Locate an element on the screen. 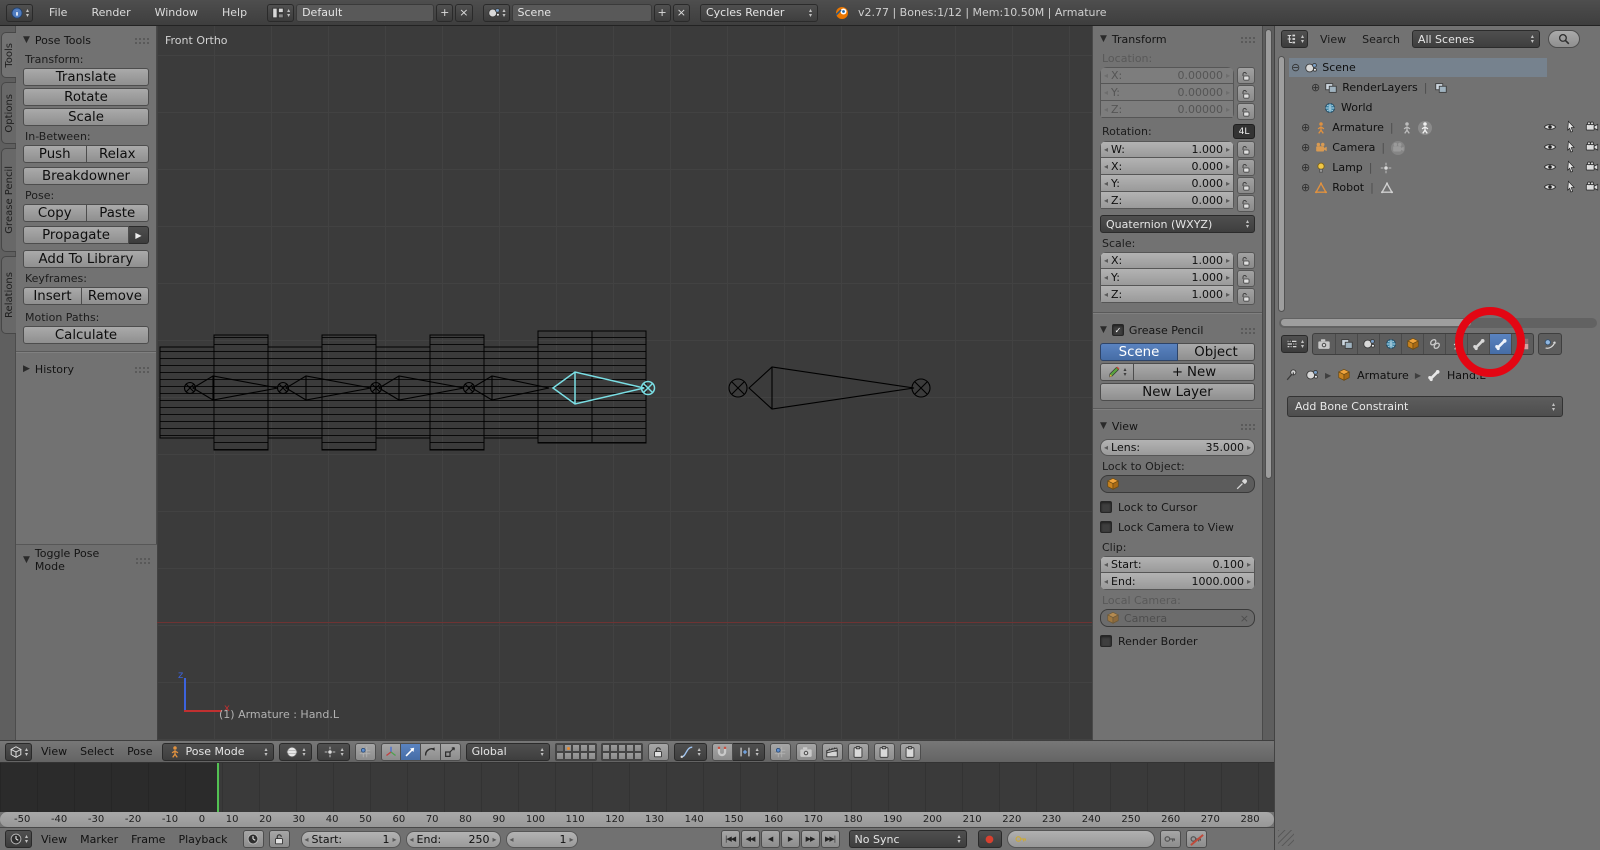 Image resolution: width=1600 pixels, height=850 pixels. pivot-point-dropdown: ▴ ▾ is located at coordinates (333, 751).